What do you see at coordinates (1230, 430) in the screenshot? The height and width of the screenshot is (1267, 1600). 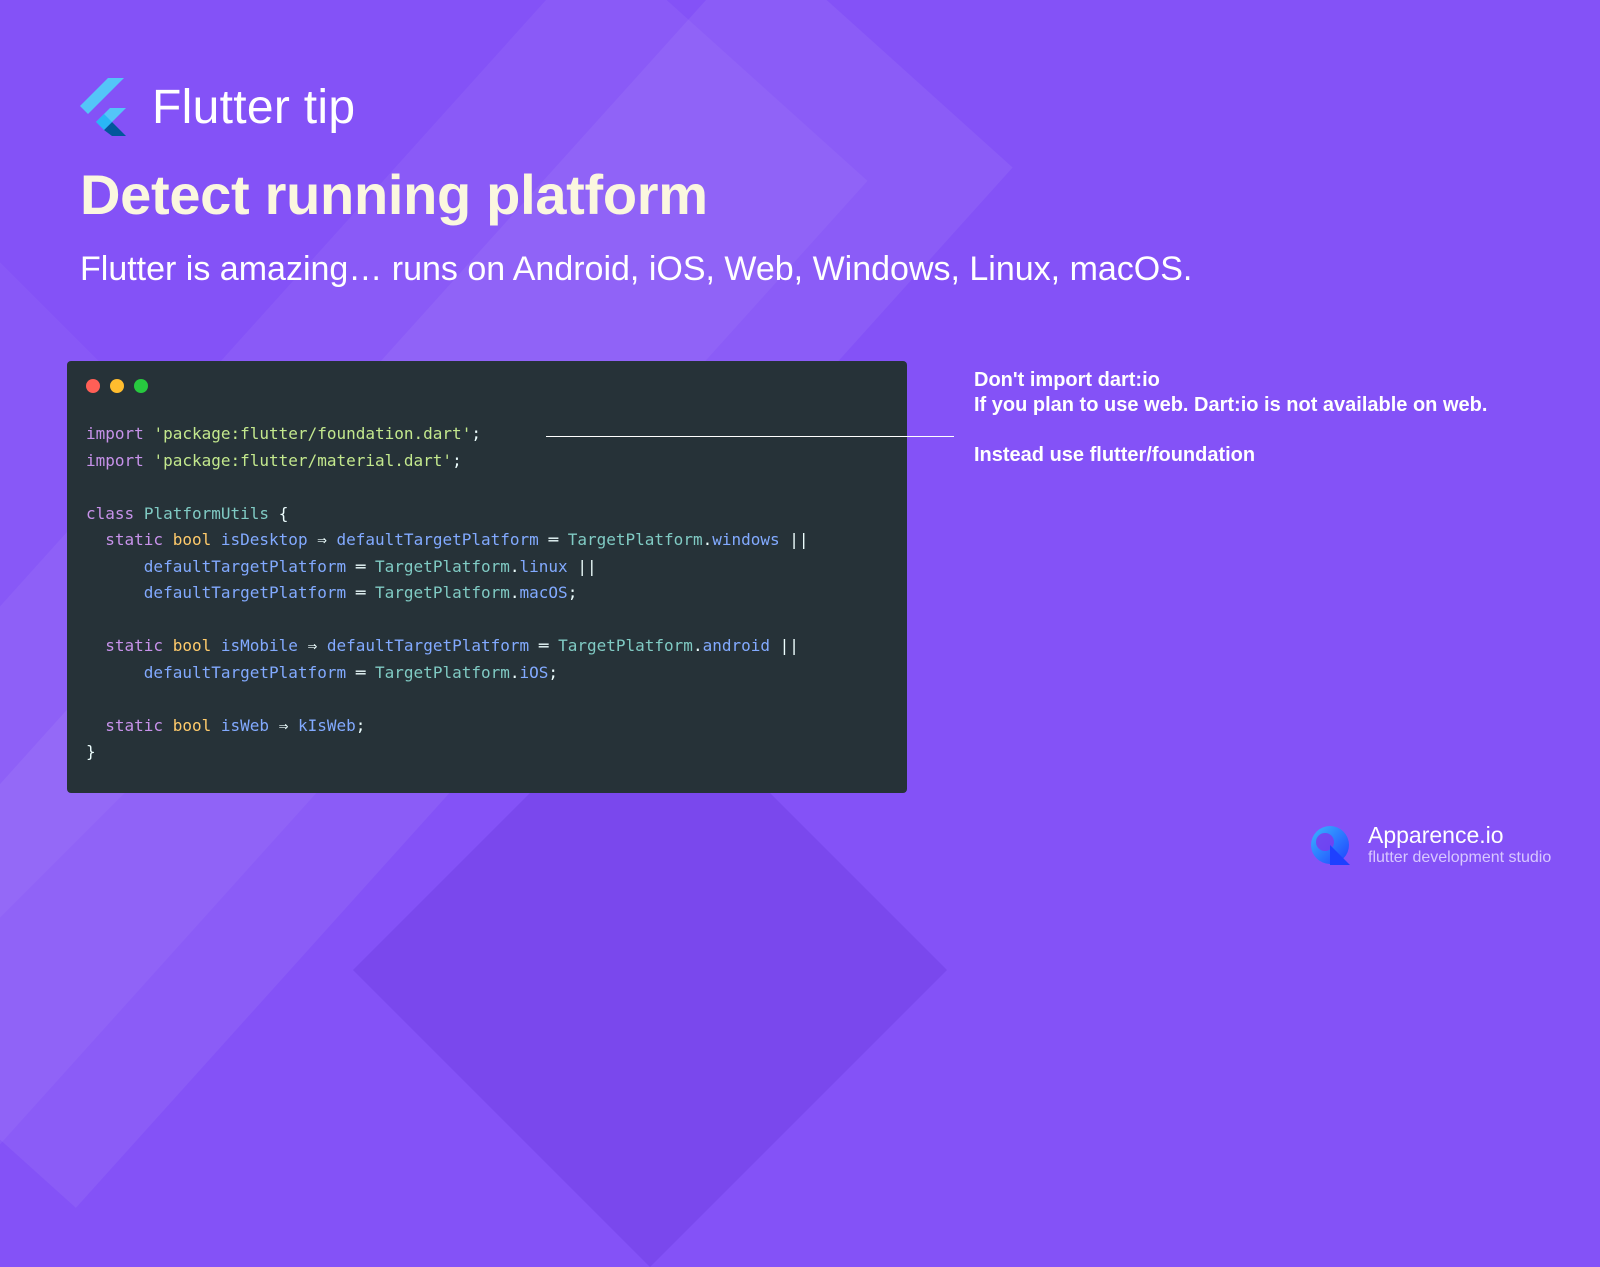 I see `note-gap` at bounding box center [1230, 430].